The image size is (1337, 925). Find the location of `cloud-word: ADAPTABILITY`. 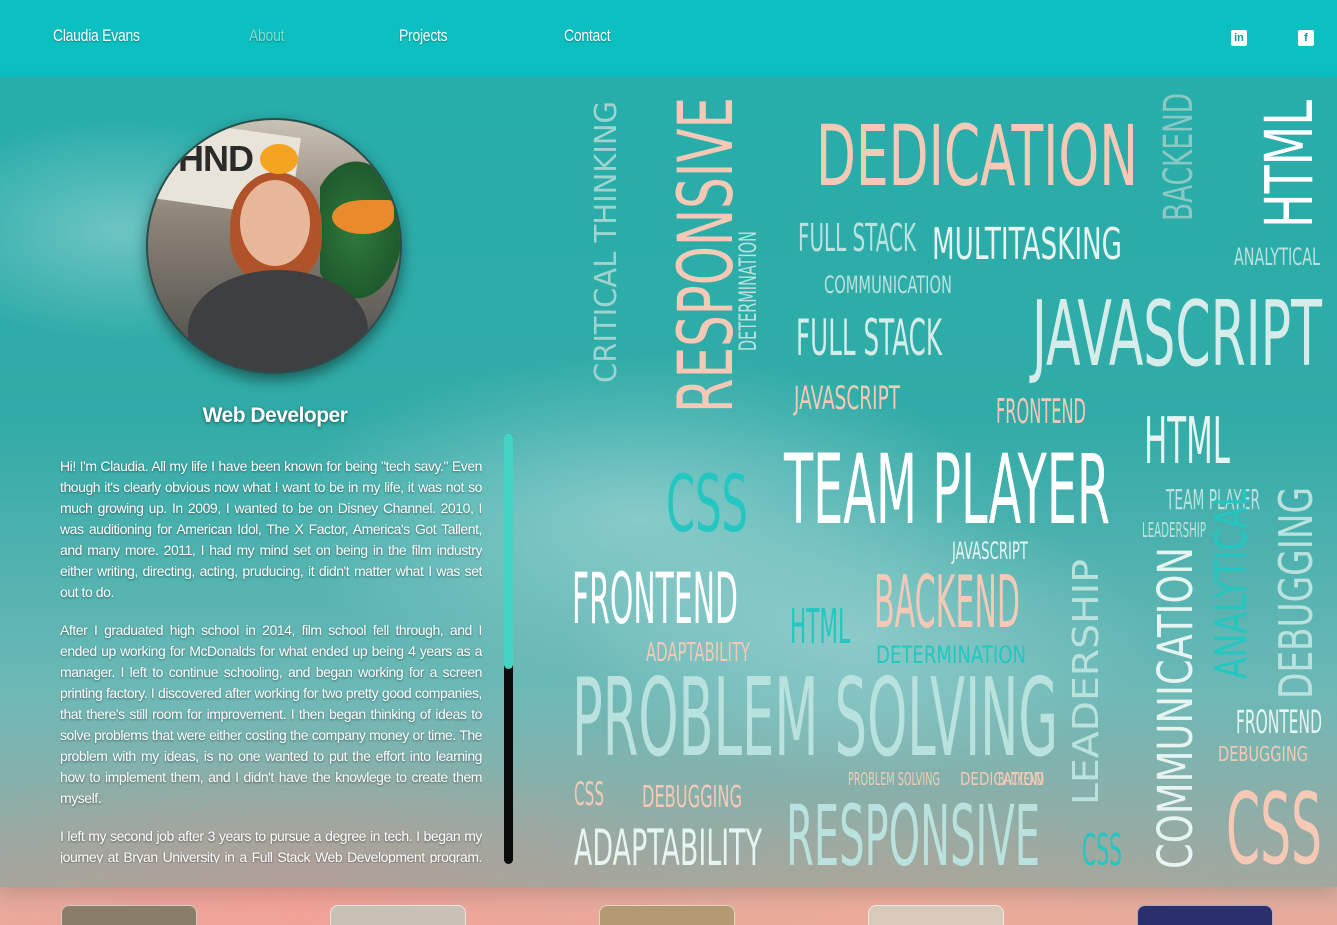

cloud-word: ADAPTABILITY is located at coordinates (668, 846).